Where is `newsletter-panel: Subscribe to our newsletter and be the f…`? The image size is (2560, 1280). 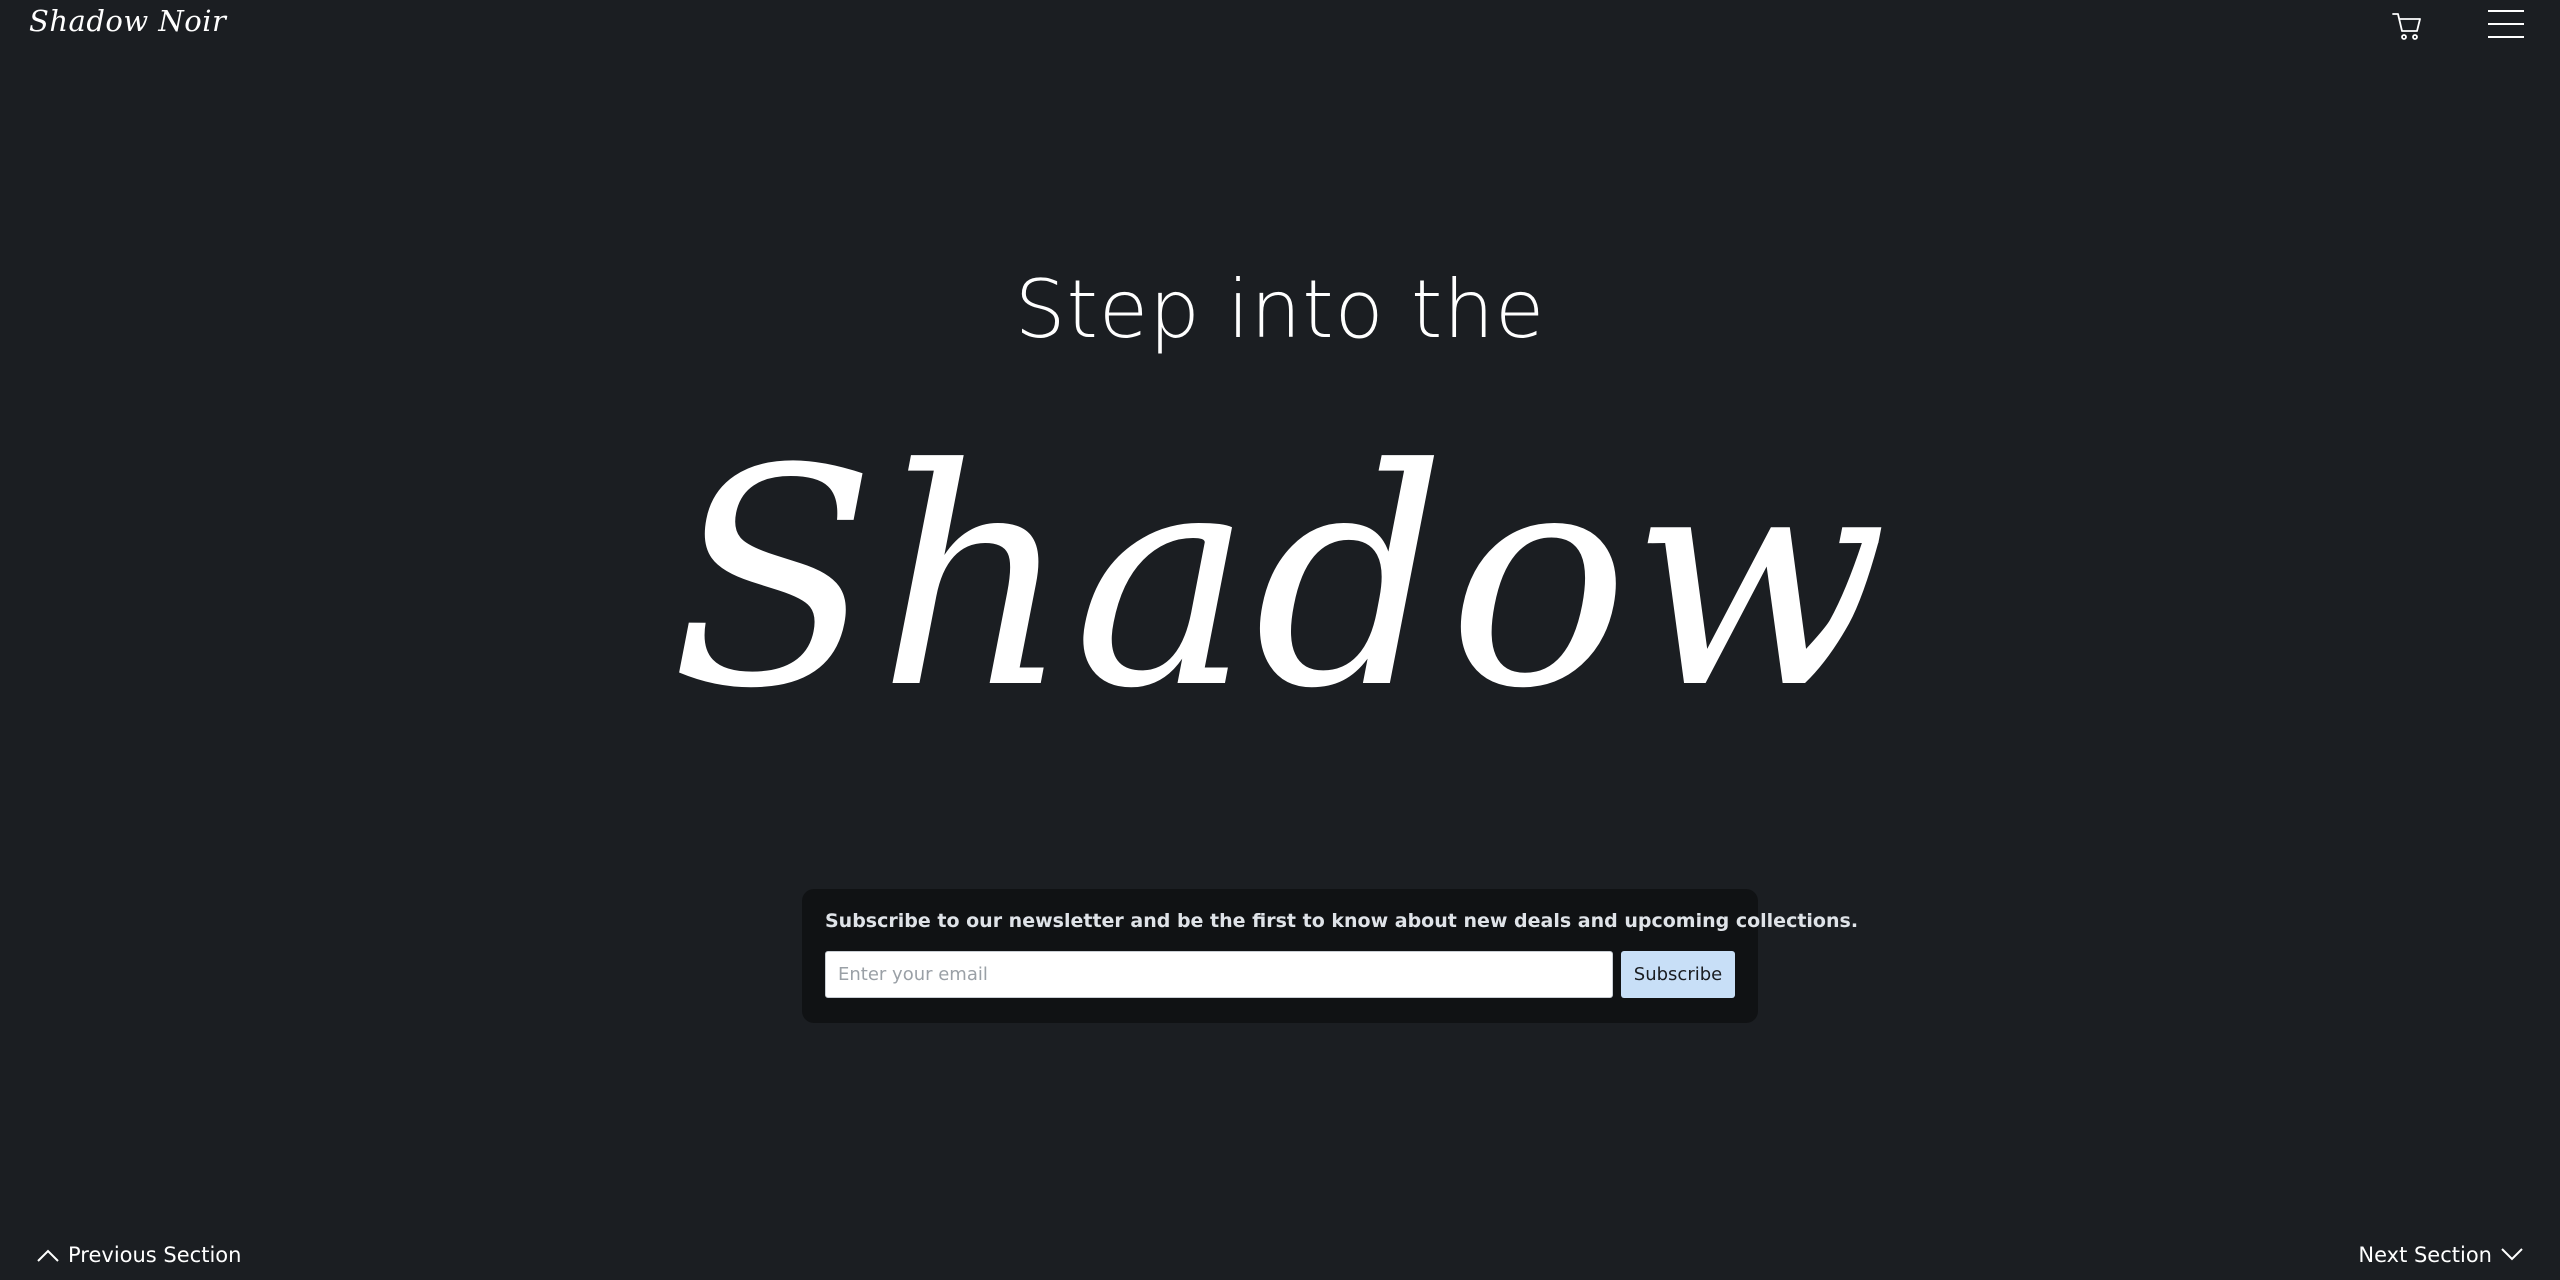
newsletter-panel: Subscribe to our newsletter and be the f… is located at coordinates (1330, 956).